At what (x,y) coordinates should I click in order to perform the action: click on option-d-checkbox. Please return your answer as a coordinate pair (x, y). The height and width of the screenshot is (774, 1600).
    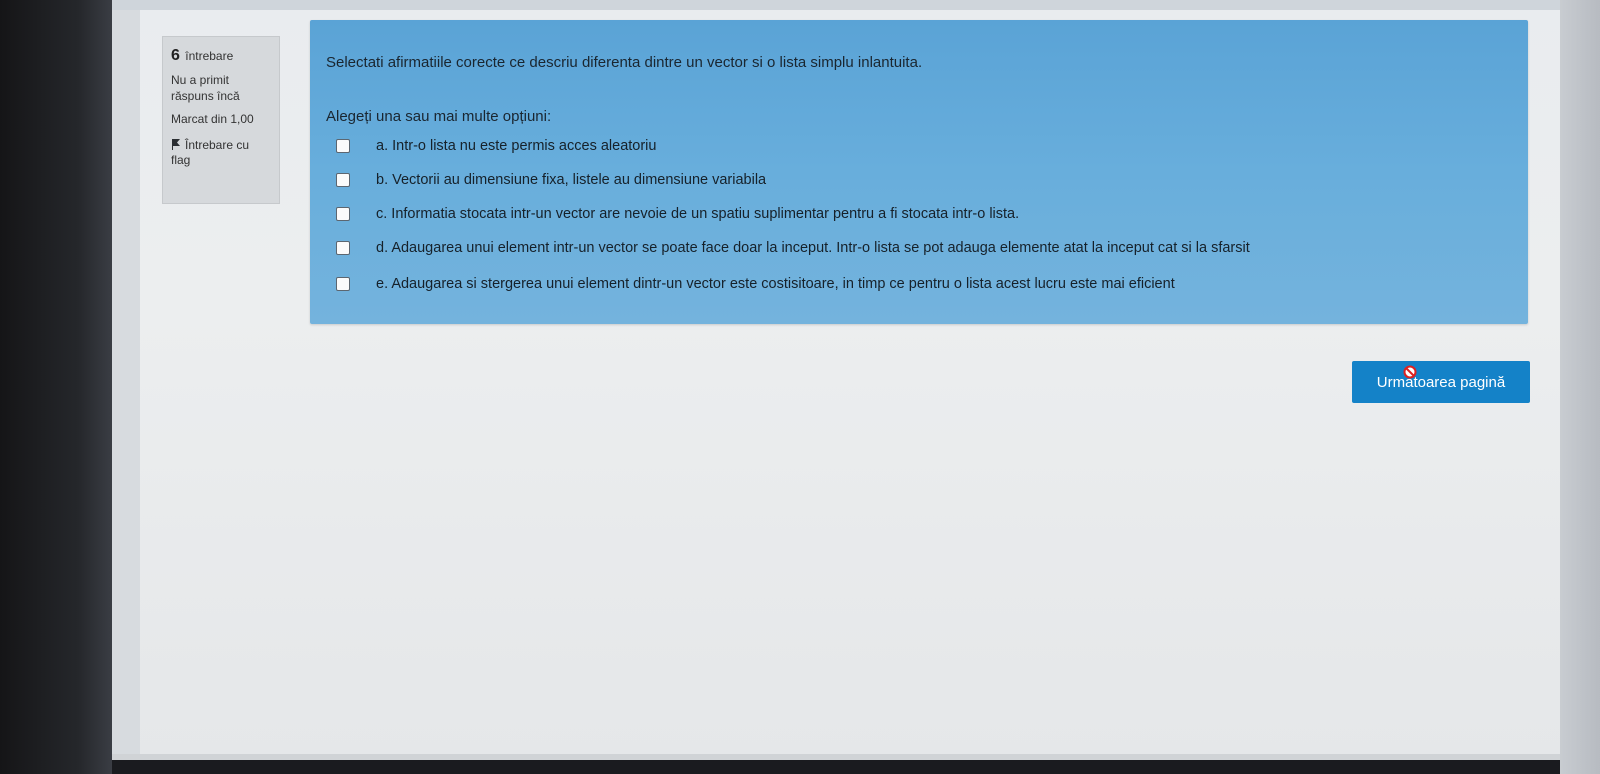
    Looking at the image, I should click on (343, 248).